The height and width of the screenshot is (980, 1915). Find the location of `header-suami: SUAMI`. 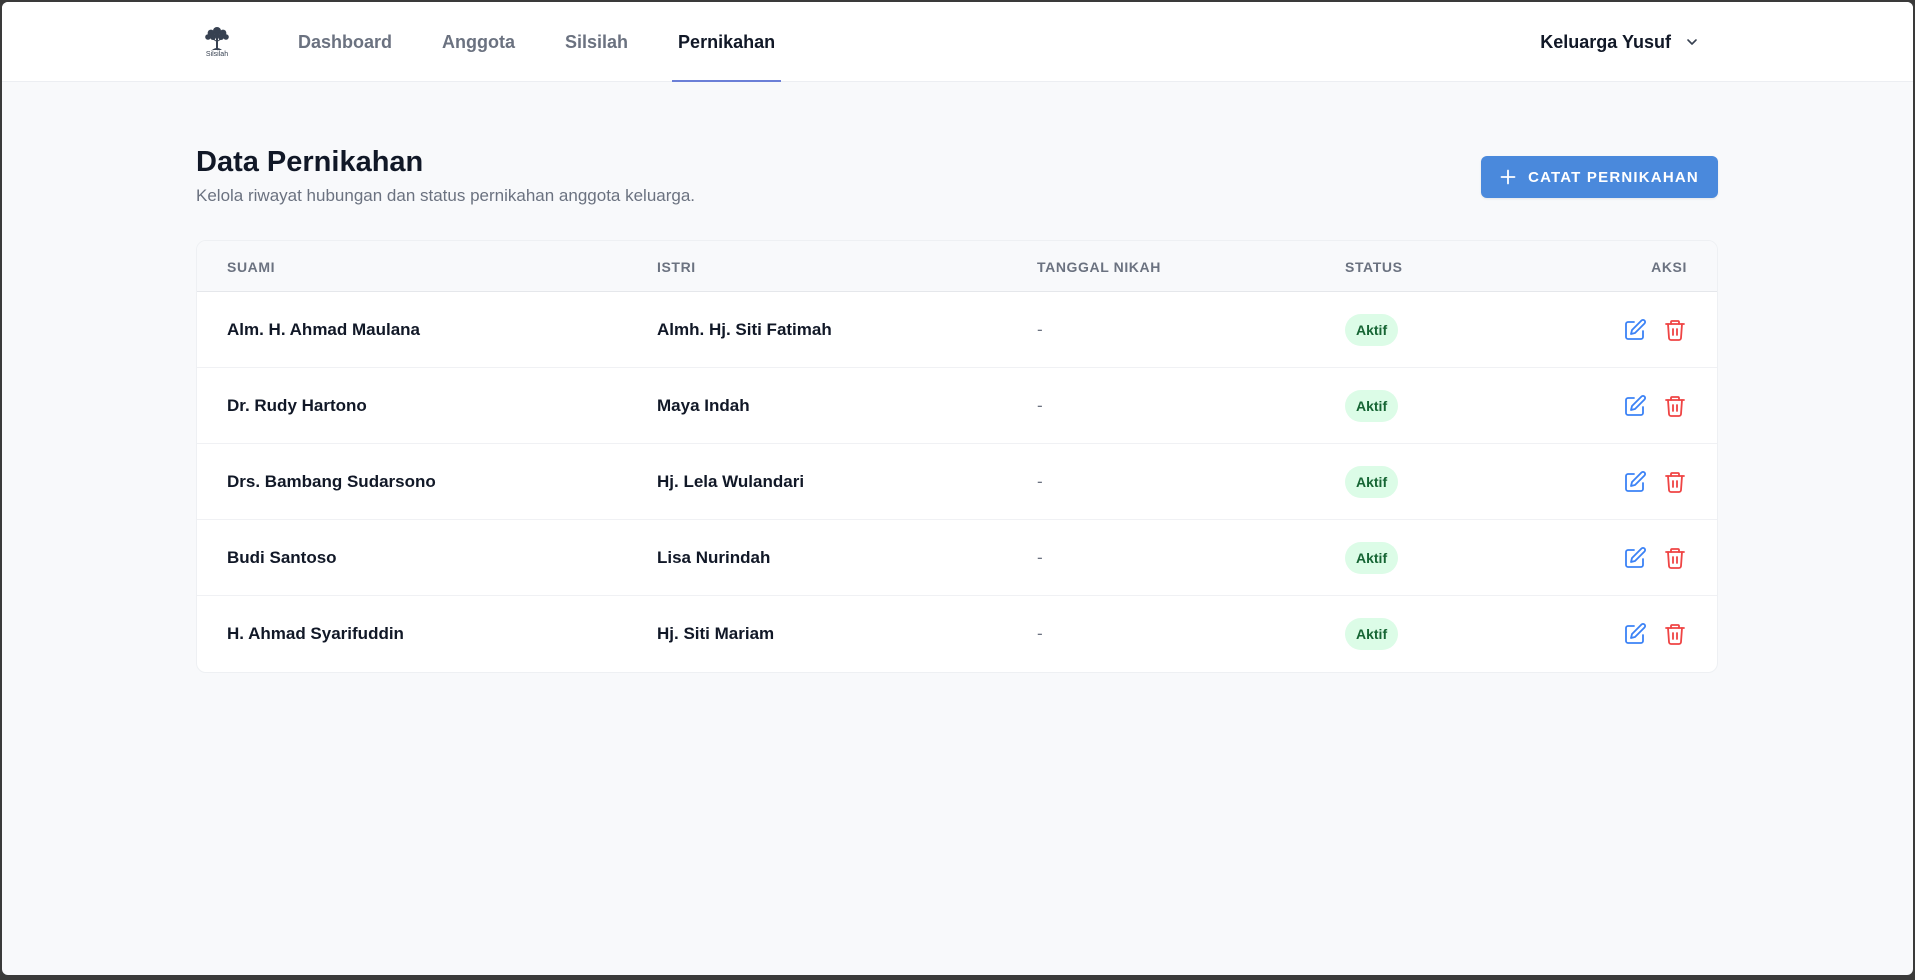

header-suami: SUAMI is located at coordinates (251, 266).